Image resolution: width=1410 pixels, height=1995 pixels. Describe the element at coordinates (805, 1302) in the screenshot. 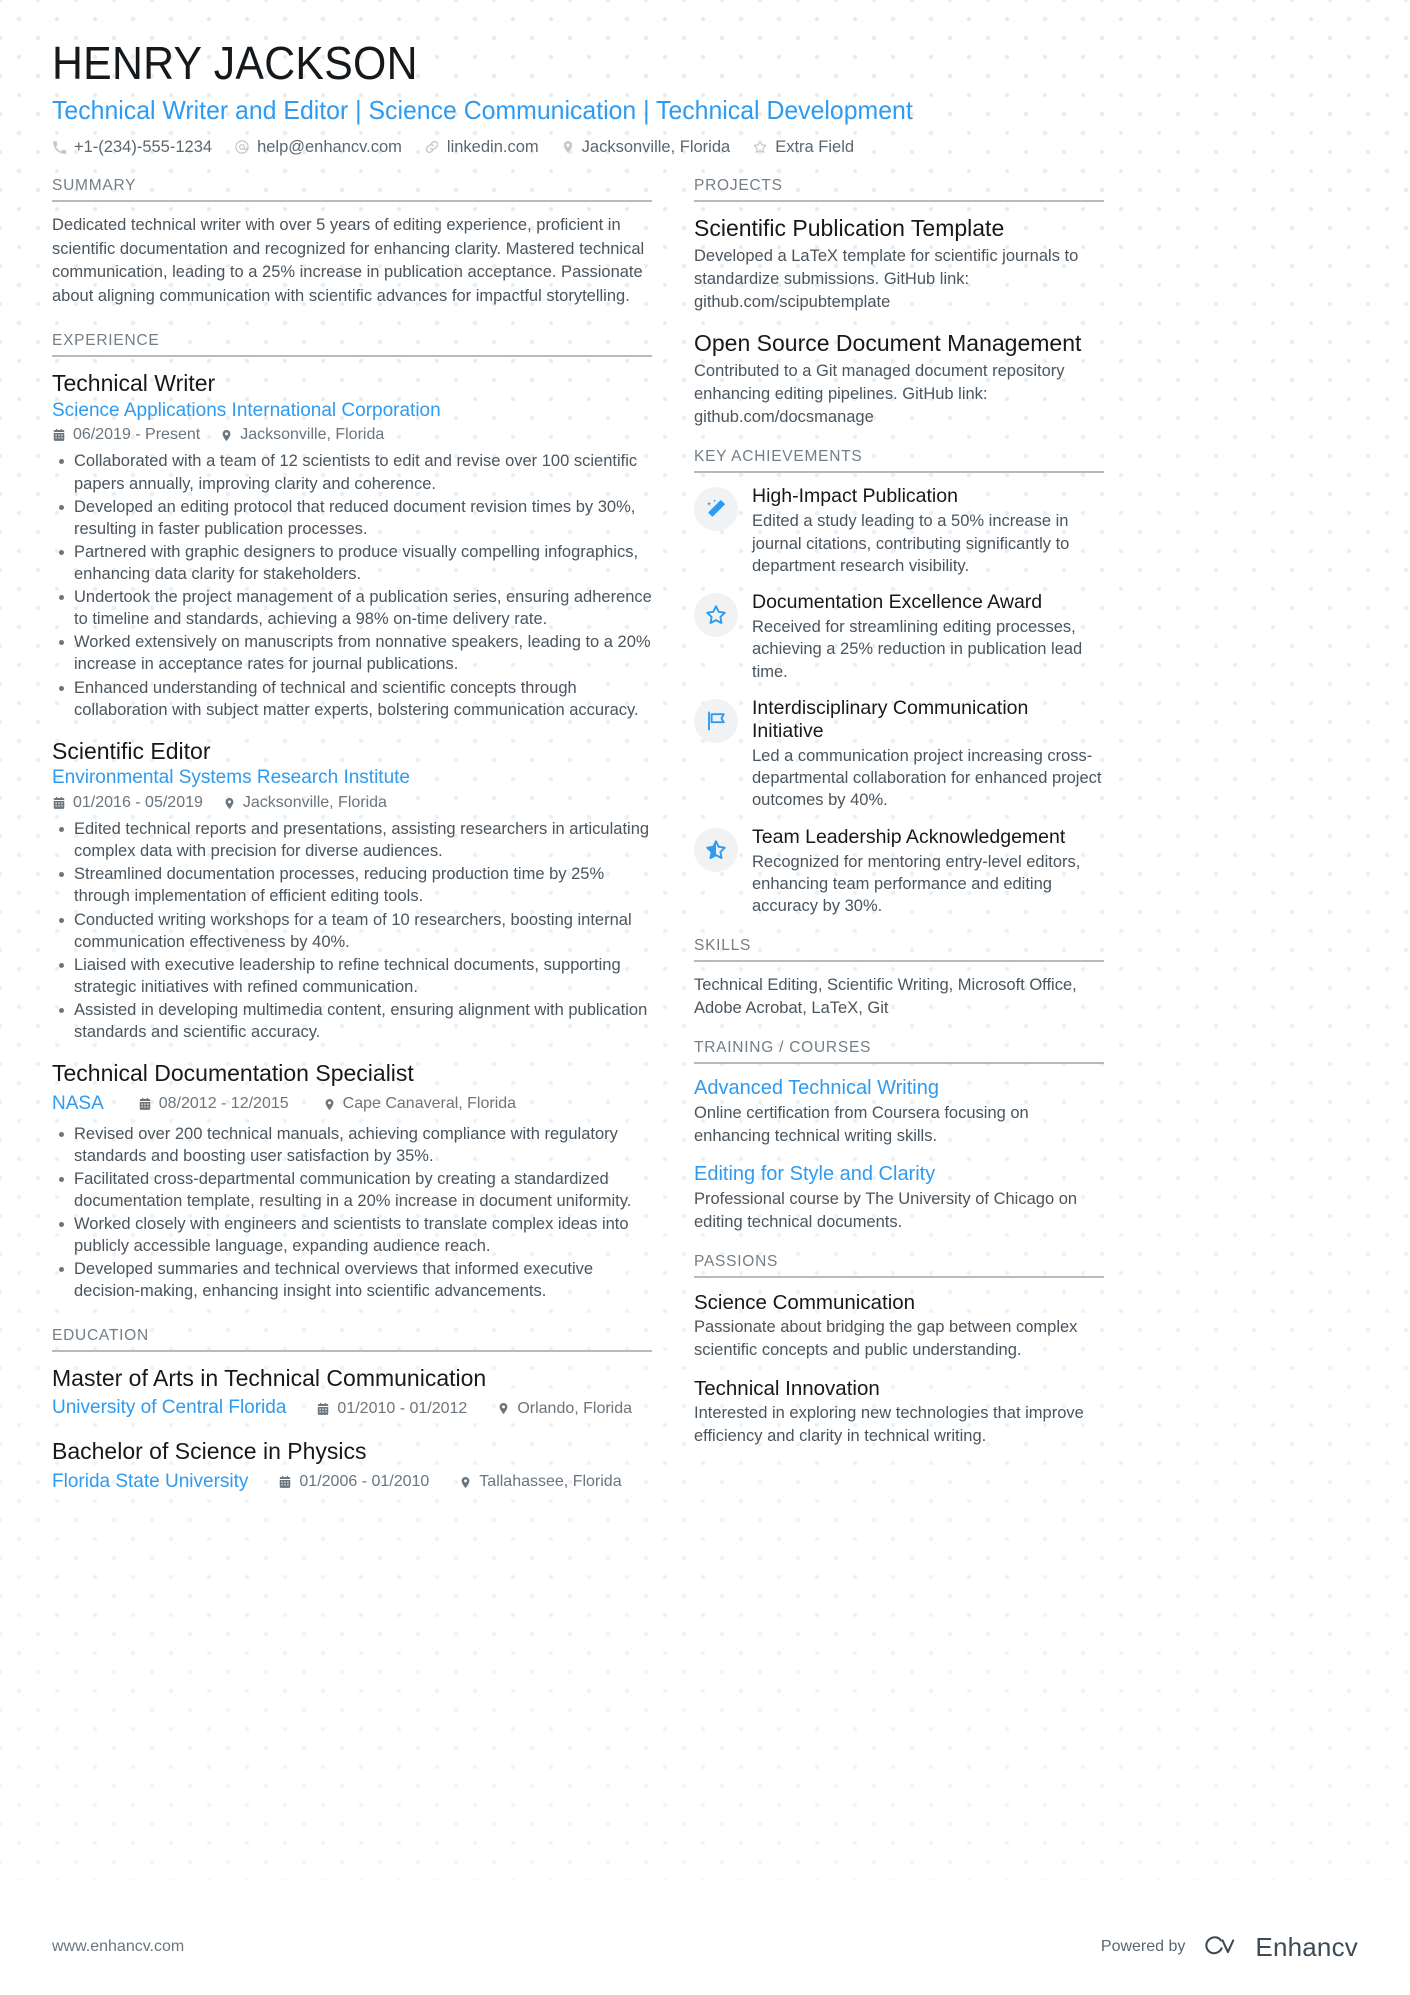

I see `passion-title: Science Communication` at that location.